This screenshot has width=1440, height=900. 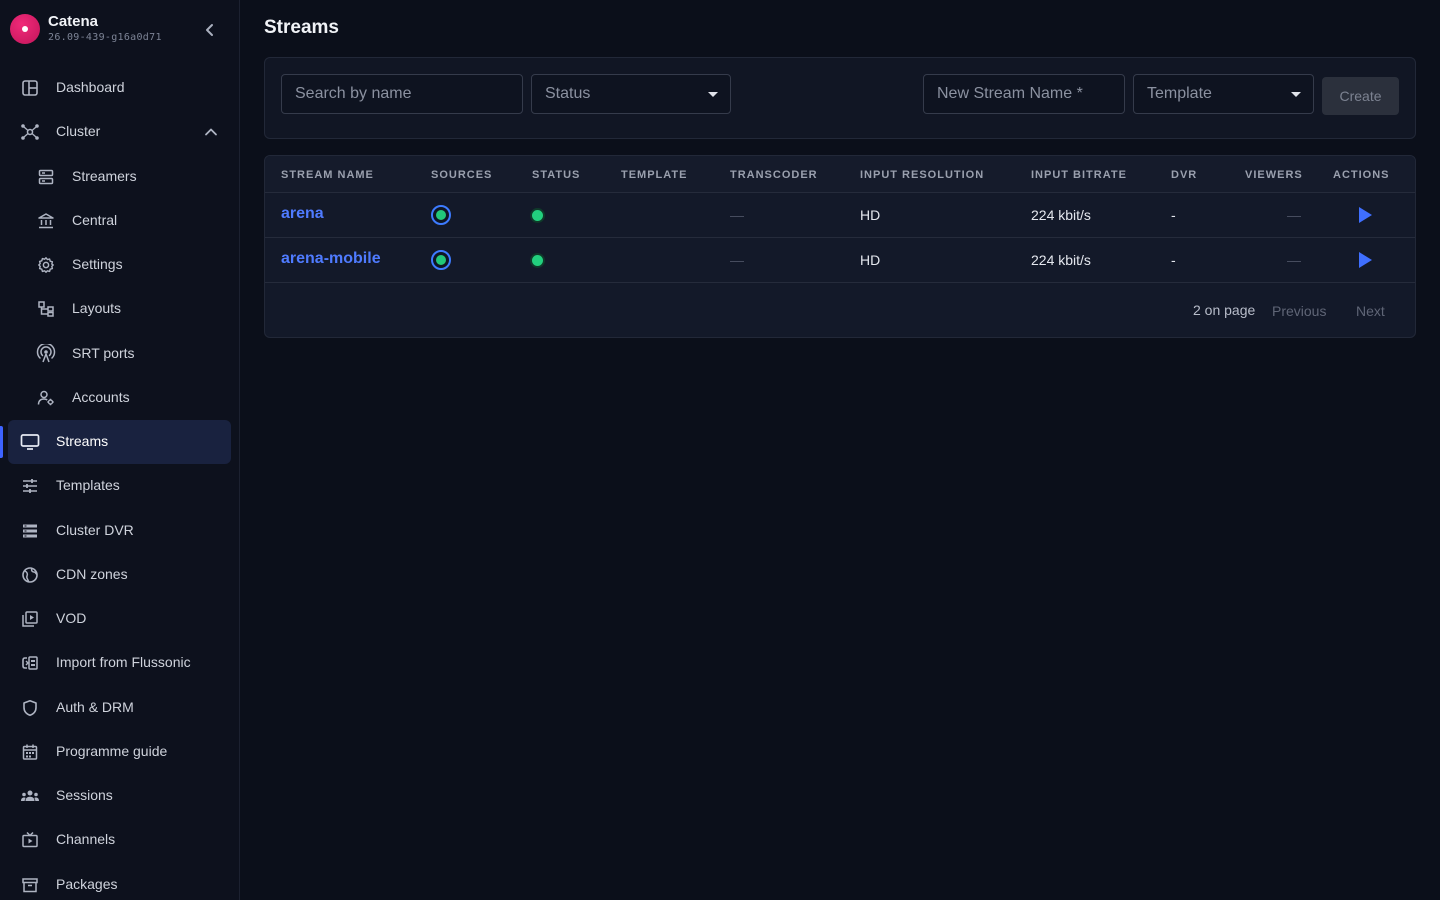 I want to click on video-library-icon, so click(x=30, y=619).